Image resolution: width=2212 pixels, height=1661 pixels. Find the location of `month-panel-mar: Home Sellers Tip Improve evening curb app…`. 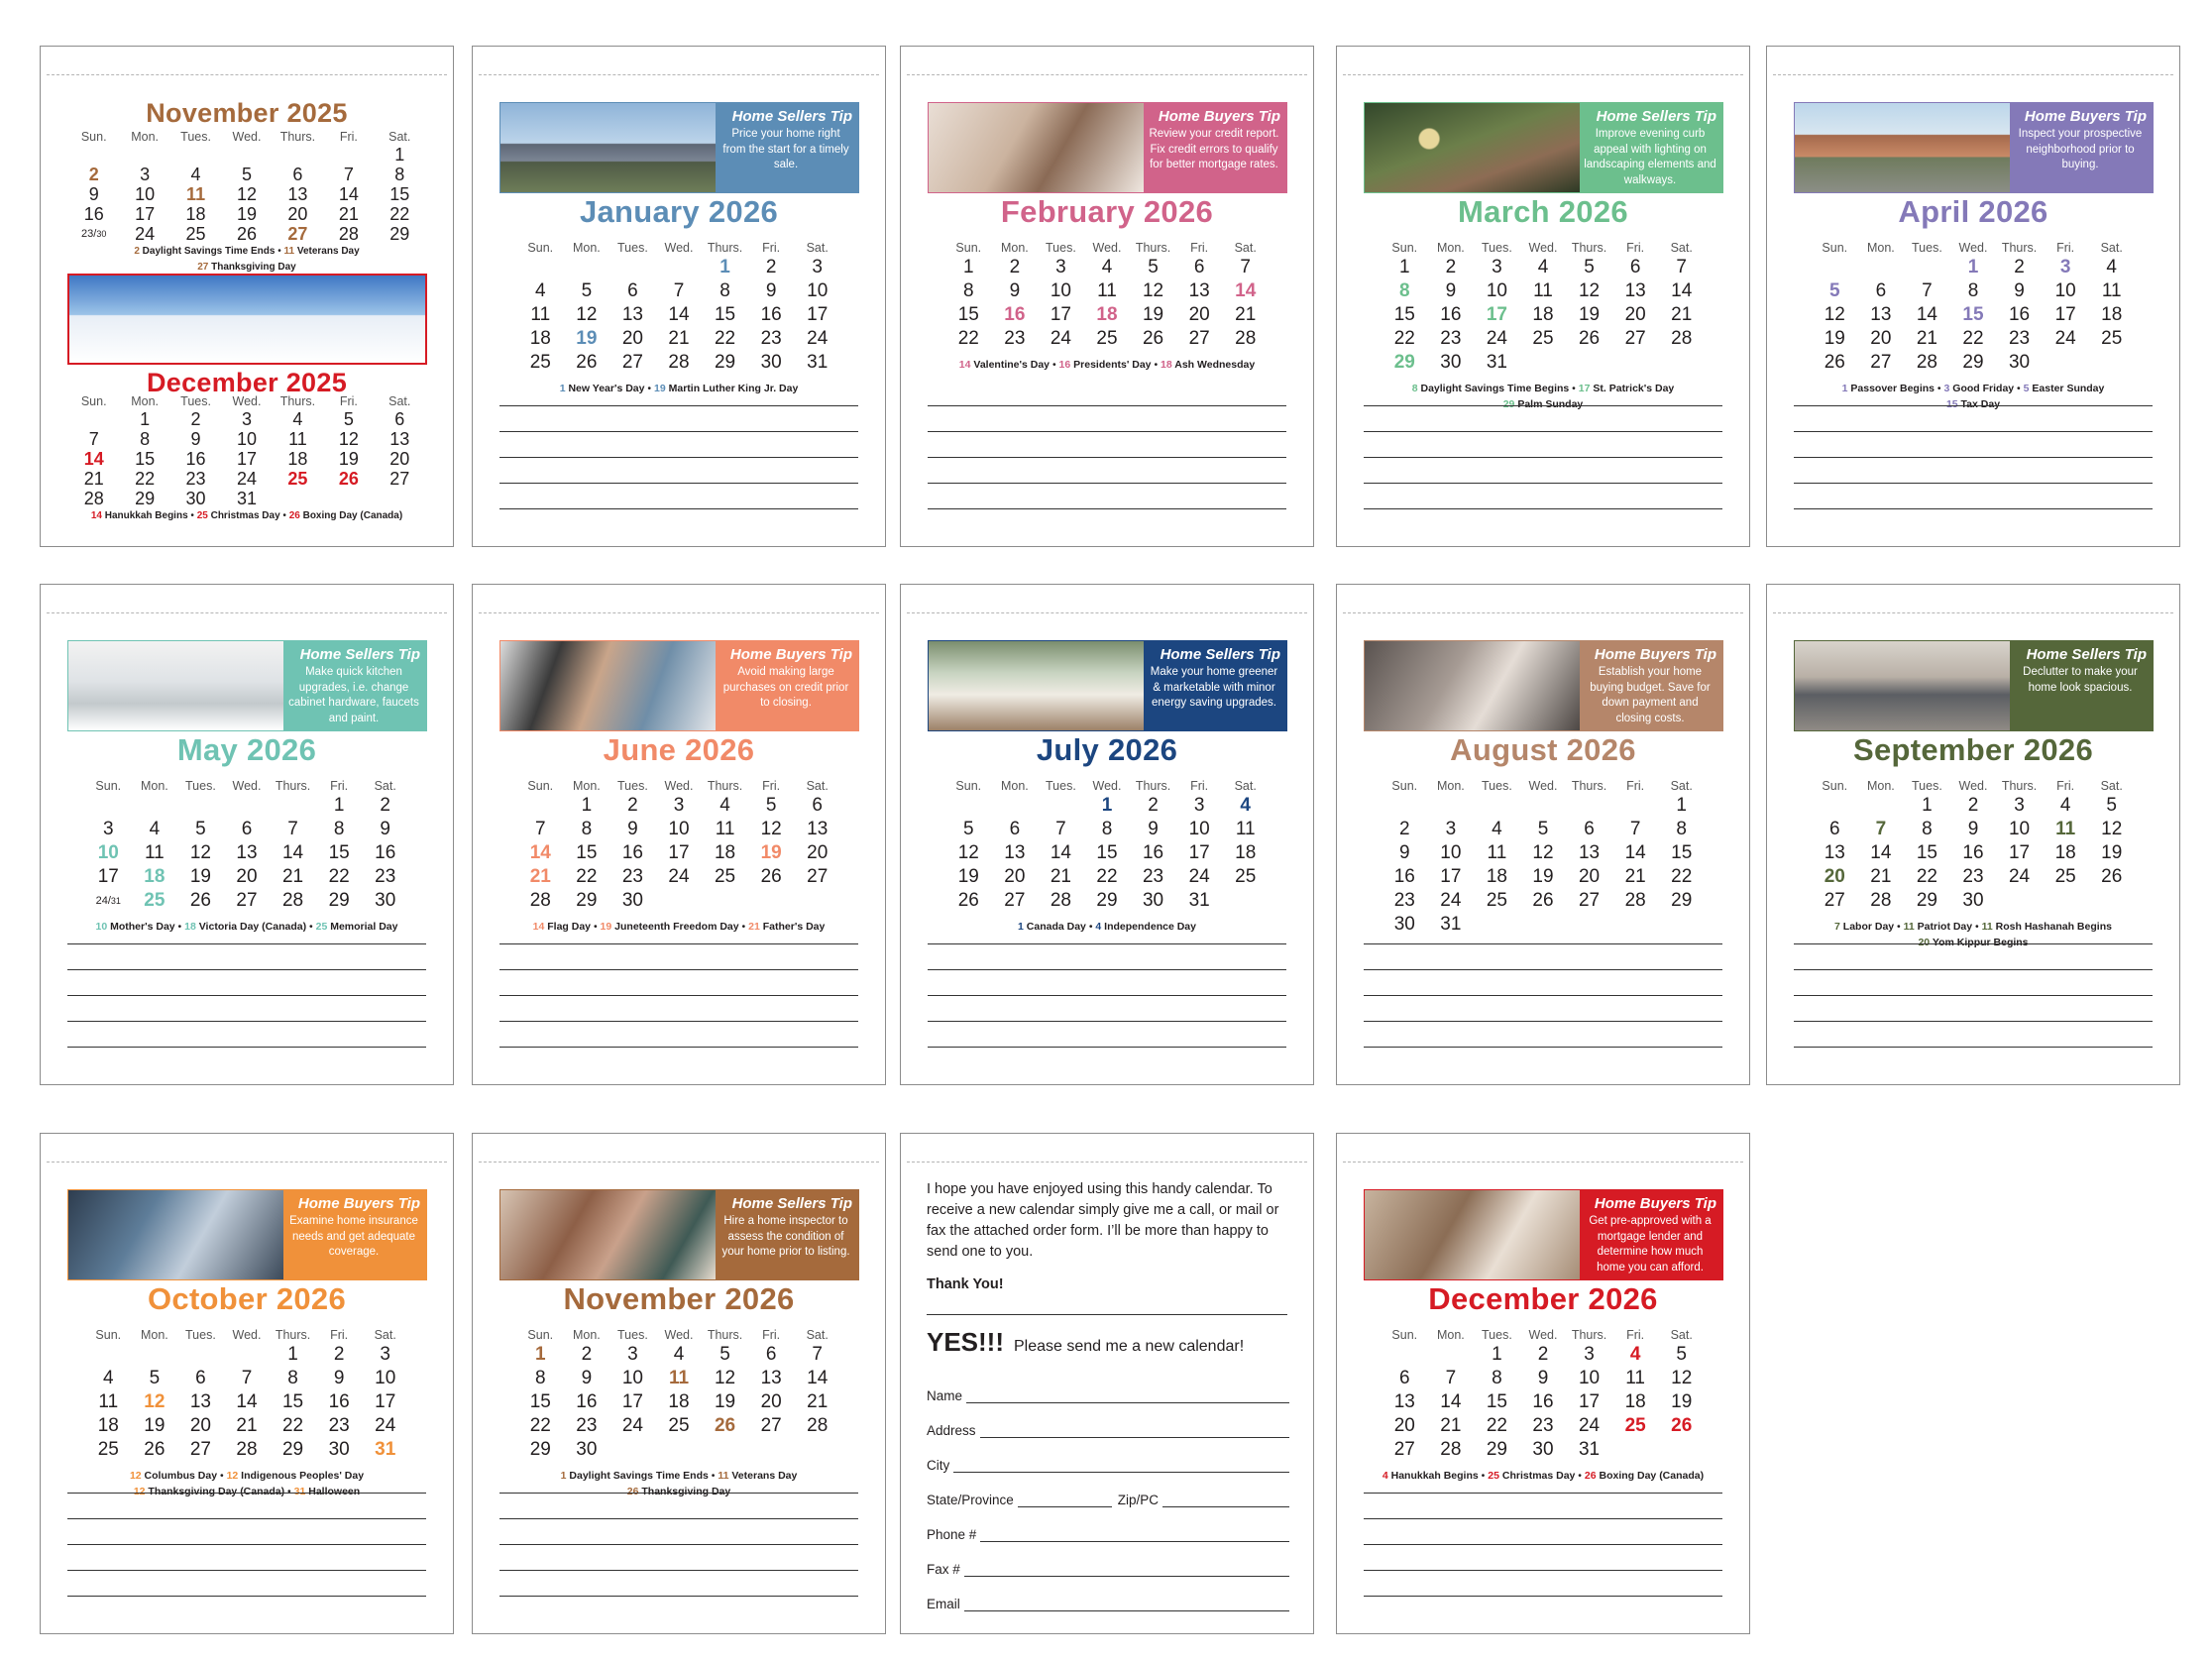

month-panel-mar: Home Sellers Tip Improve evening curb app… is located at coordinates (1543, 296).